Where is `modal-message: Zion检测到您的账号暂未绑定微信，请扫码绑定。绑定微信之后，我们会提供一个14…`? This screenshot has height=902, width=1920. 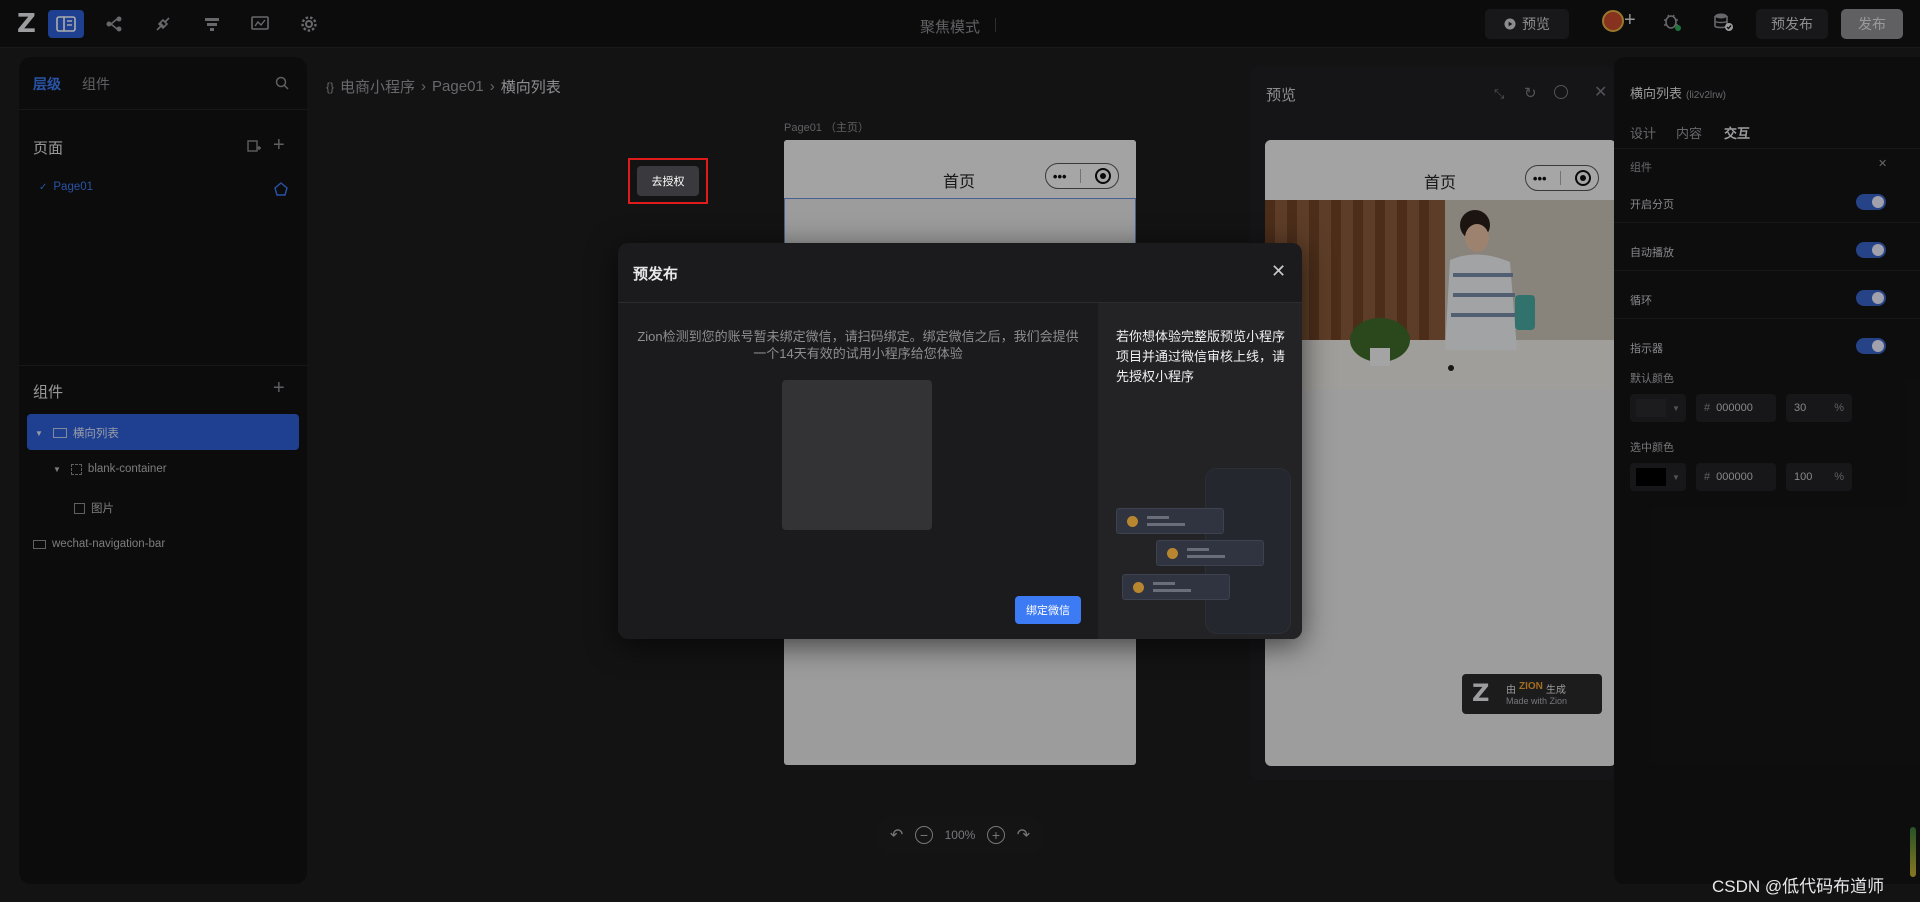
modal-message: Zion检测到您的账号暂未绑定微信，请扫码绑定。绑定微信之后，我们会提供一个14… is located at coordinates (858, 345).